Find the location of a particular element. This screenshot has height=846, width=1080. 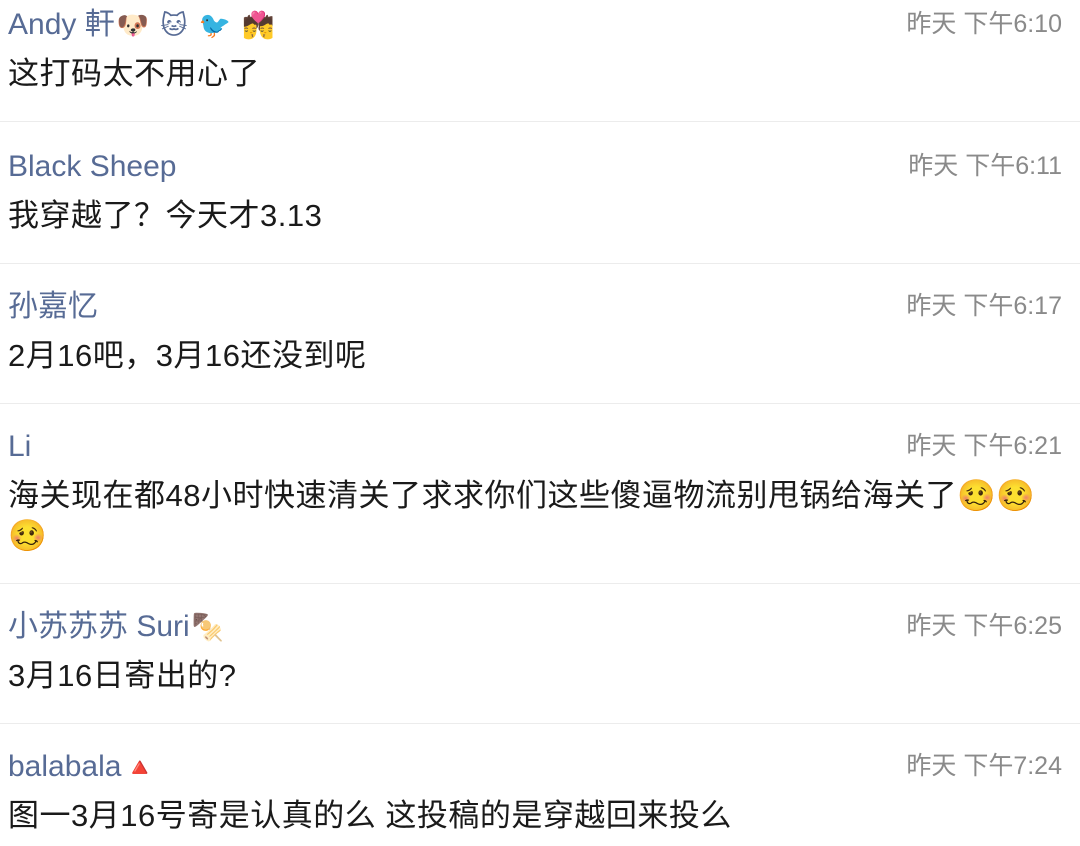

author-name: Andy 軒 is located at coordinates (61, 24).